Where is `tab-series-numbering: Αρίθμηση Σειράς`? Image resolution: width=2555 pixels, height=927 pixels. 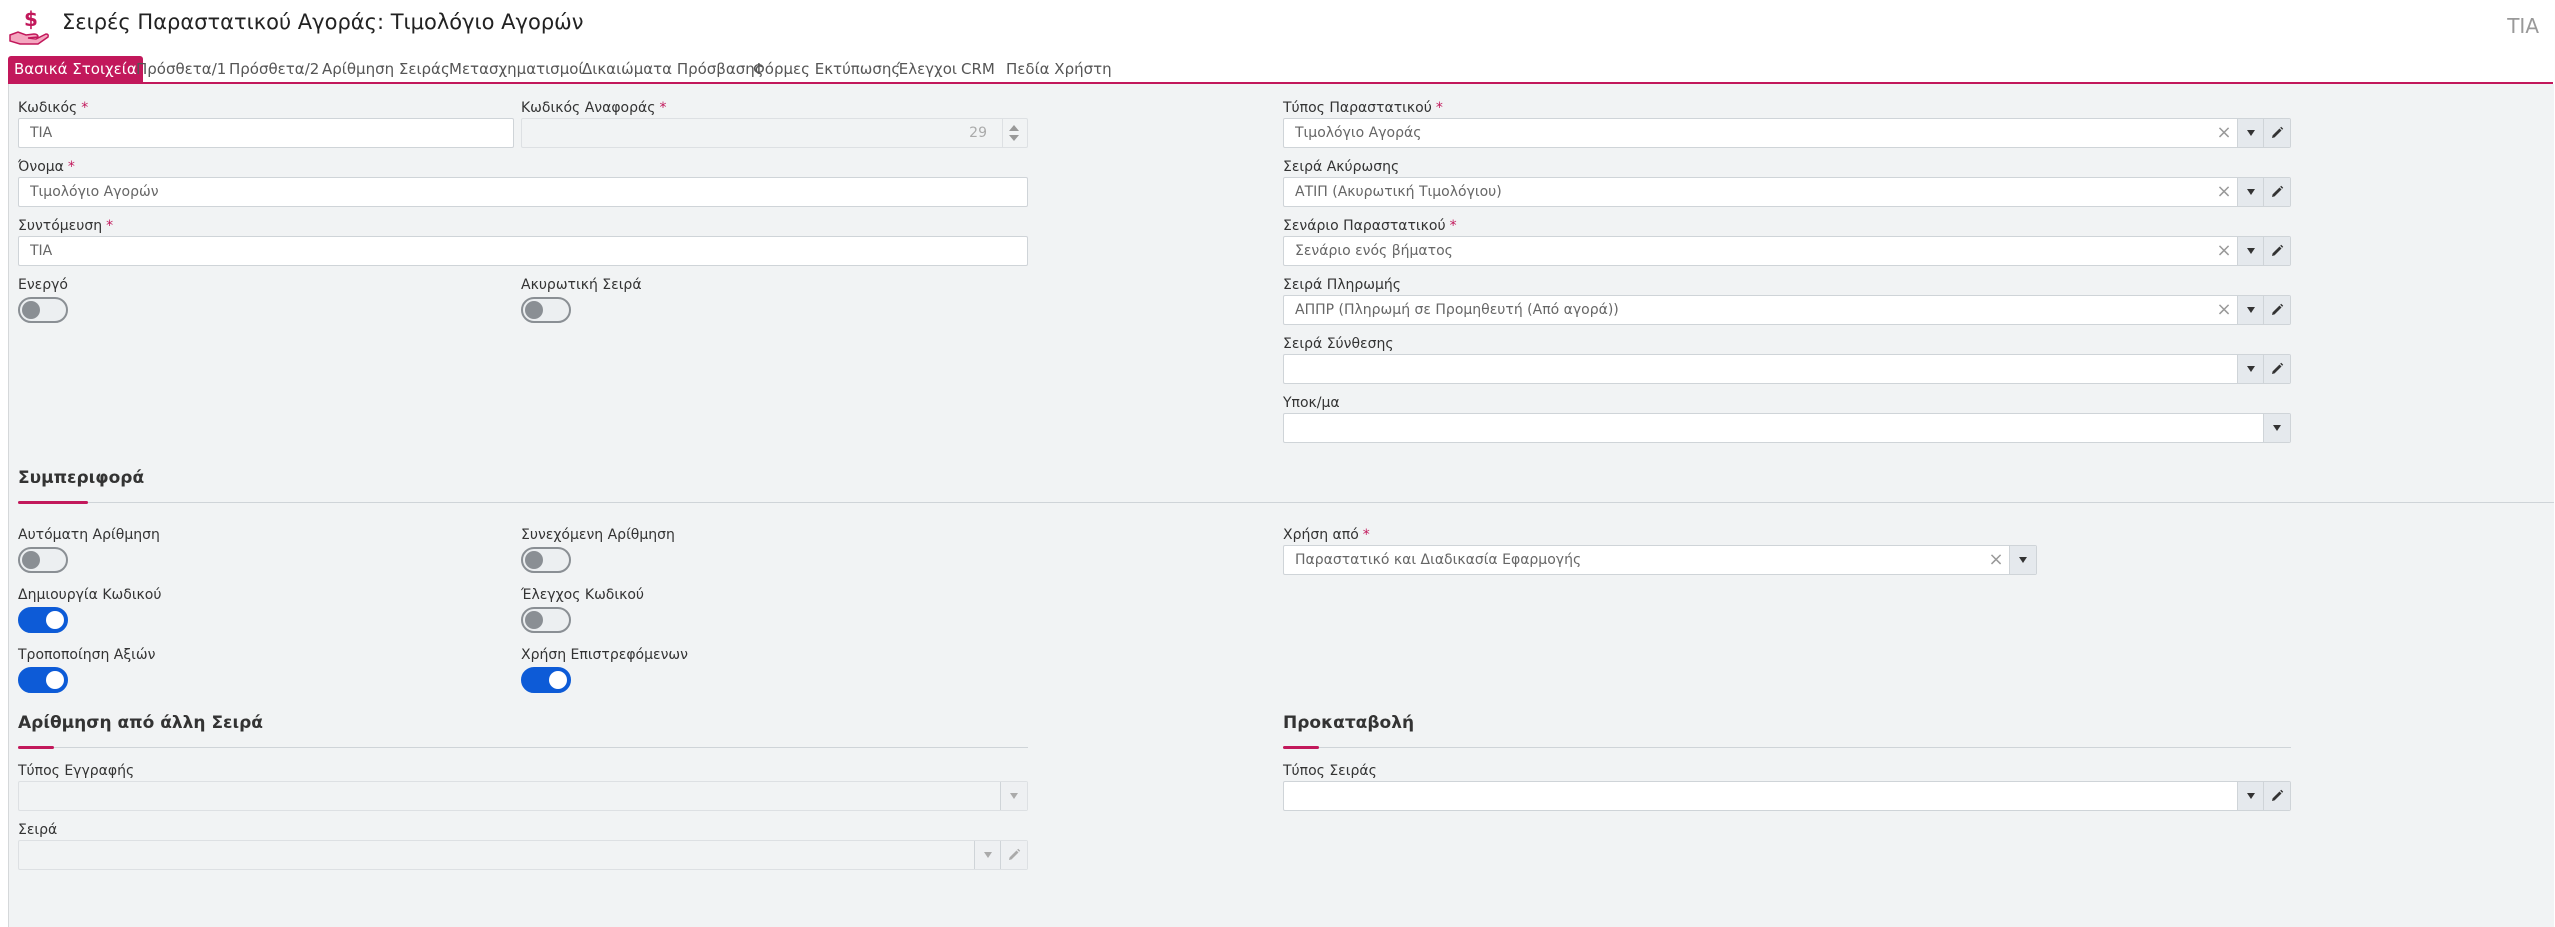 tab-series-numbering: Αρίθμηση Σειράς is located at coordinates (386, 69).